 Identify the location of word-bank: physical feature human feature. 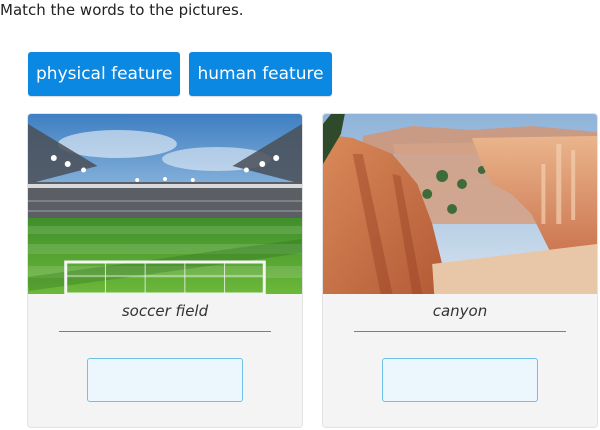
(180, 74).